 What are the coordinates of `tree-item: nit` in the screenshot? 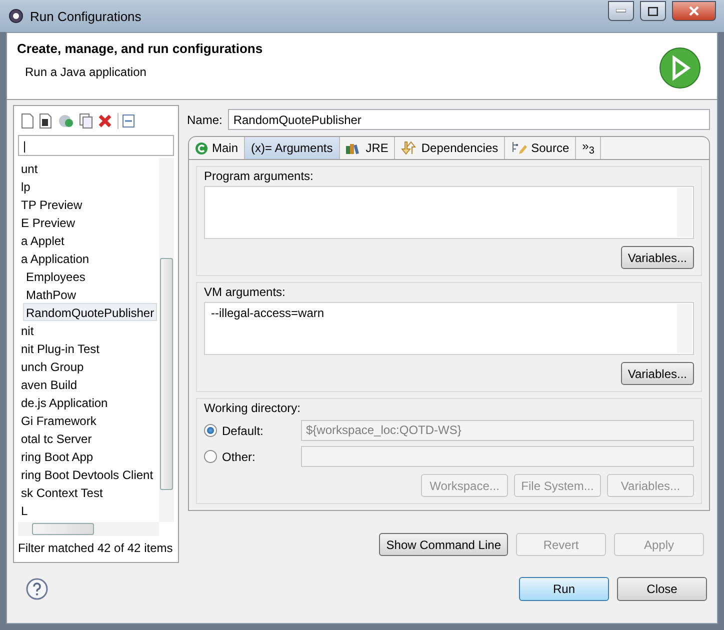 It's located at (27, 330).